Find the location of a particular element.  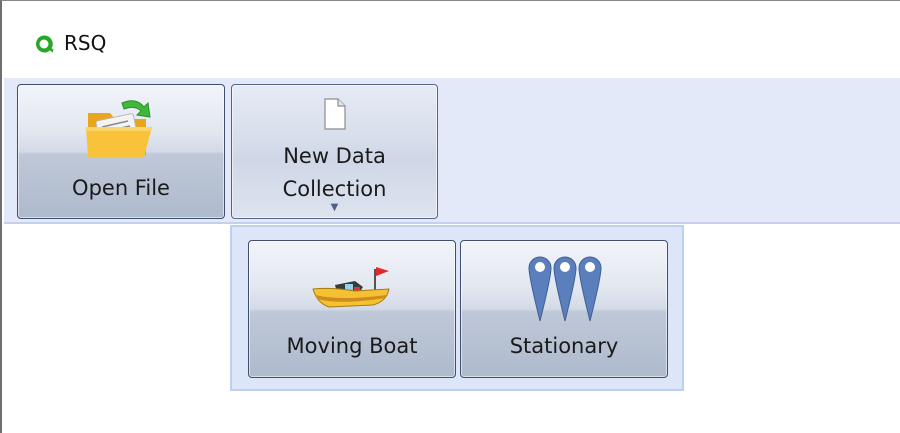

open-file-button: Open File is located at coordinates (121, 151).